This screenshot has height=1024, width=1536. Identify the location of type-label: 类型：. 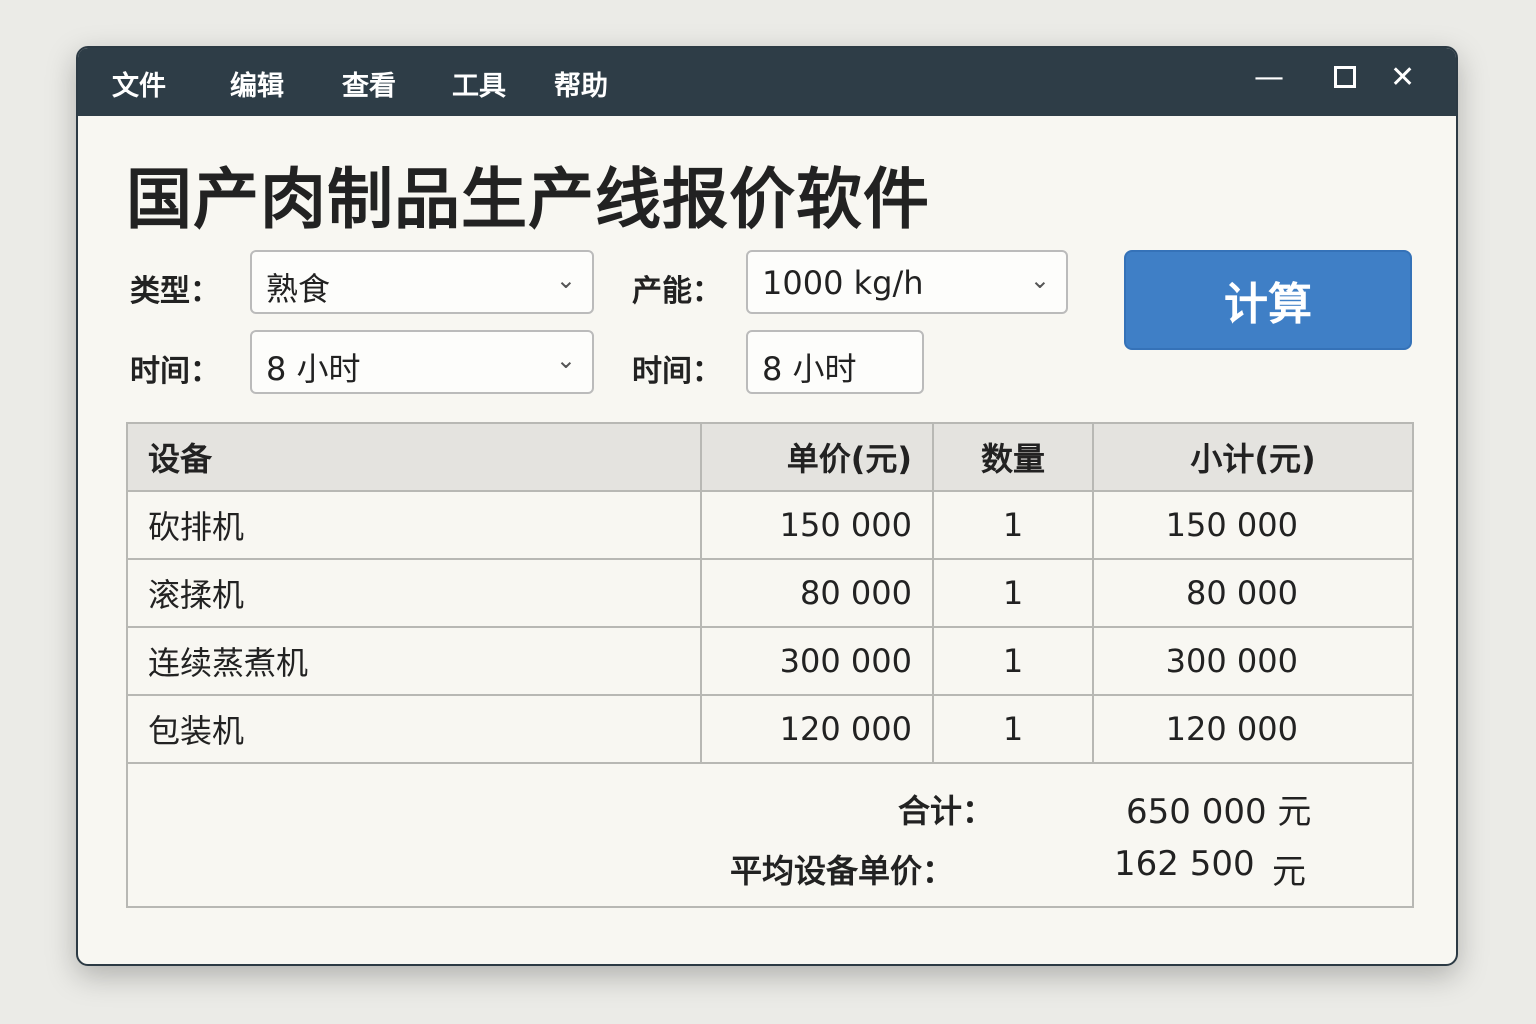
(175, 291).